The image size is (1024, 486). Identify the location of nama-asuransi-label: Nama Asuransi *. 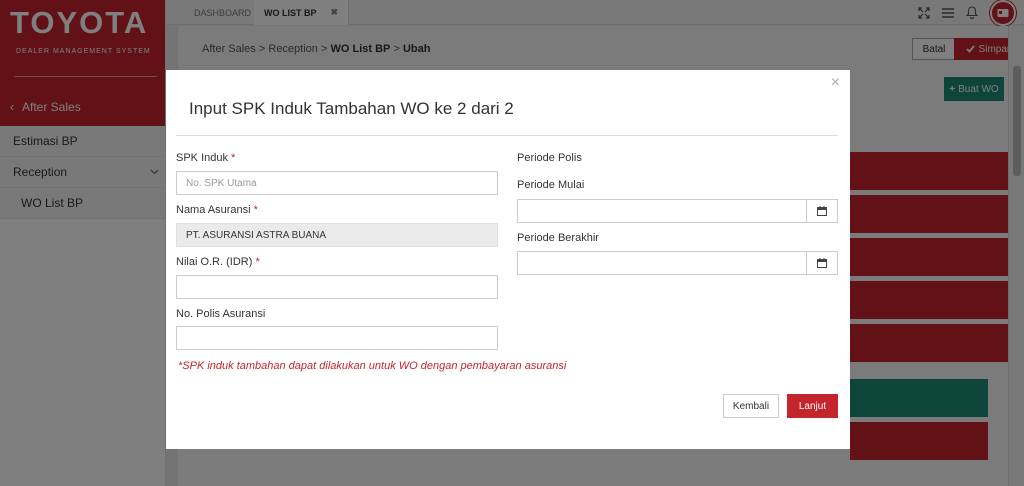
(217, 210).